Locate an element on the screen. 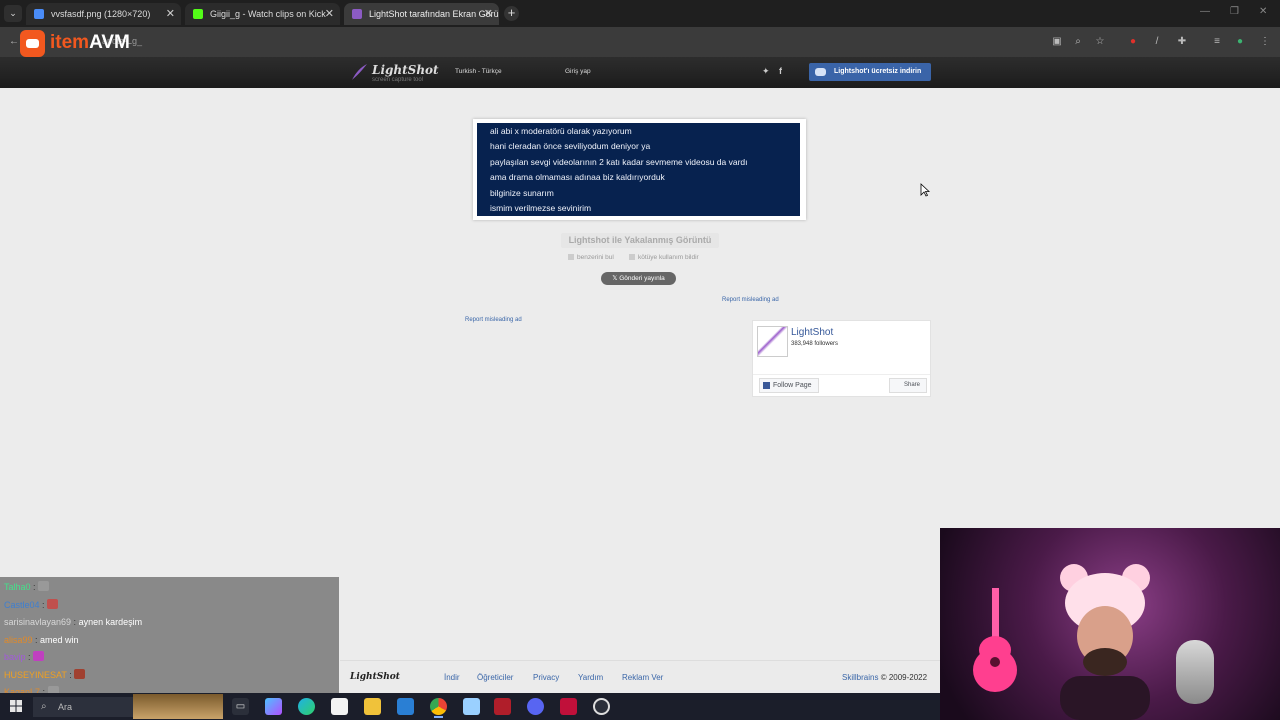  webcam-overlay is located at coordinates (1110, 624).